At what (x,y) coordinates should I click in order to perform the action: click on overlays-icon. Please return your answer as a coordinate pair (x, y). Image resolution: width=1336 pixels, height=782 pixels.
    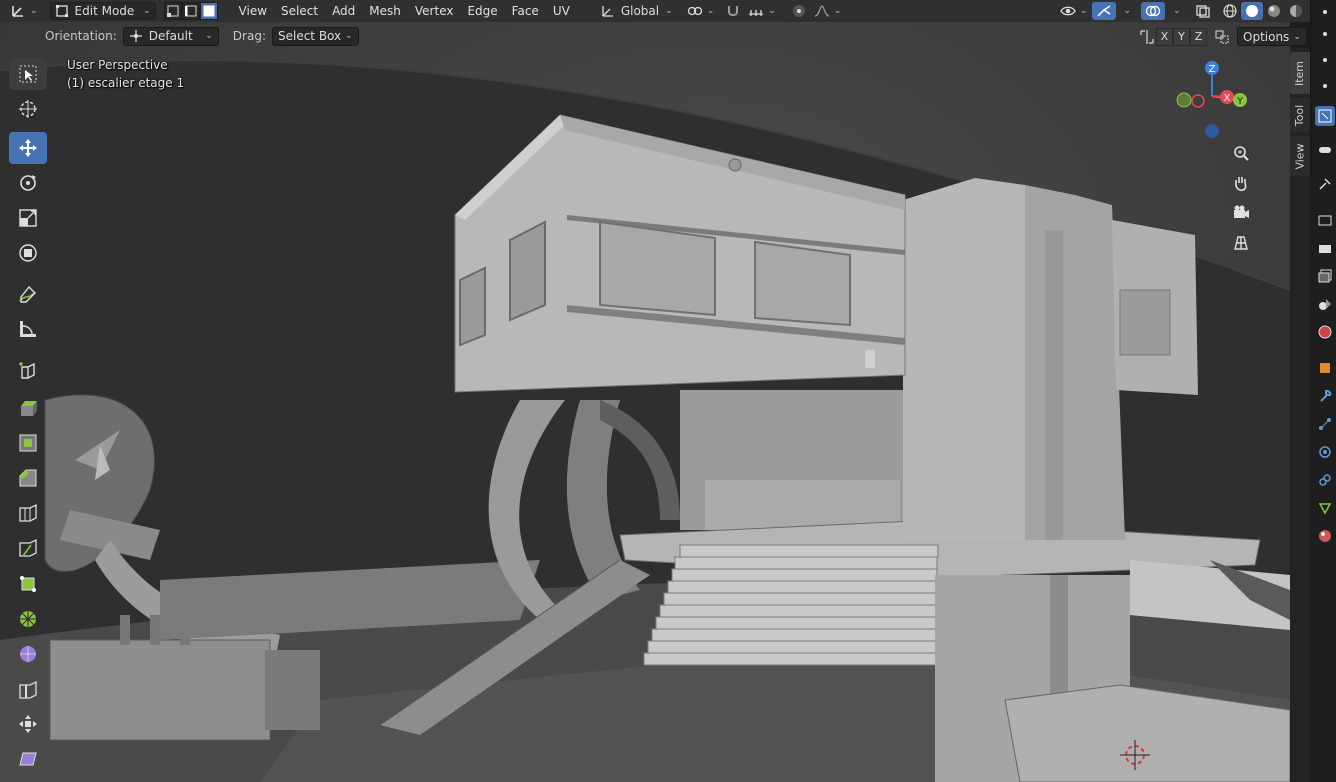
    Looking at the image, I should click on (1153, 11).